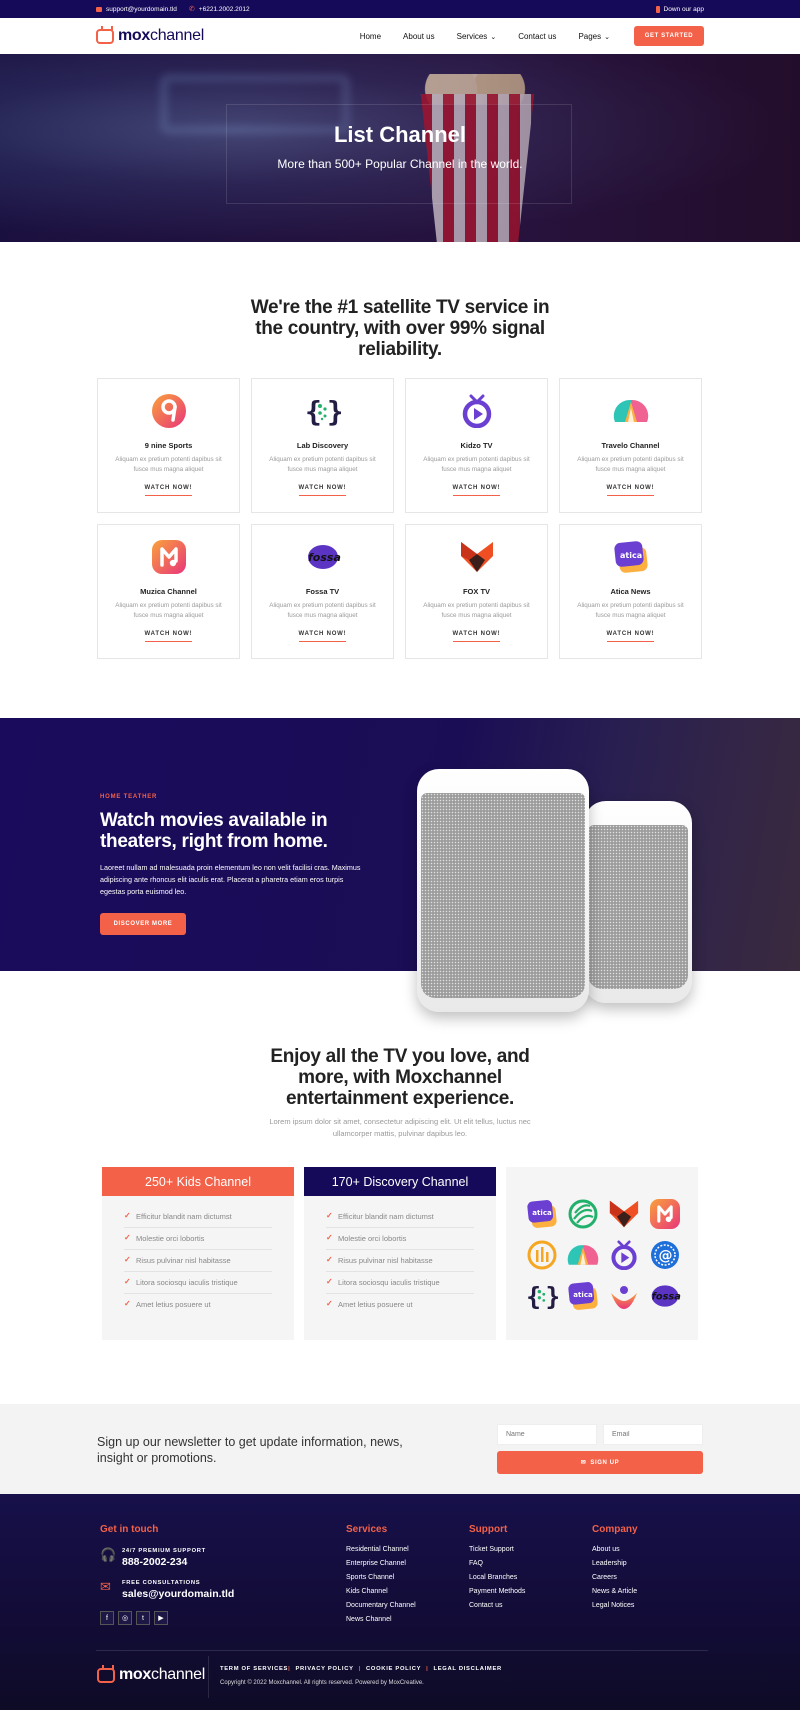 Image resolution: width=800 pixels, height=1710 pixels. Describe the element at coordinates (497, 1605) in the screenshot. I see `footer-link: Contact us` at that location.